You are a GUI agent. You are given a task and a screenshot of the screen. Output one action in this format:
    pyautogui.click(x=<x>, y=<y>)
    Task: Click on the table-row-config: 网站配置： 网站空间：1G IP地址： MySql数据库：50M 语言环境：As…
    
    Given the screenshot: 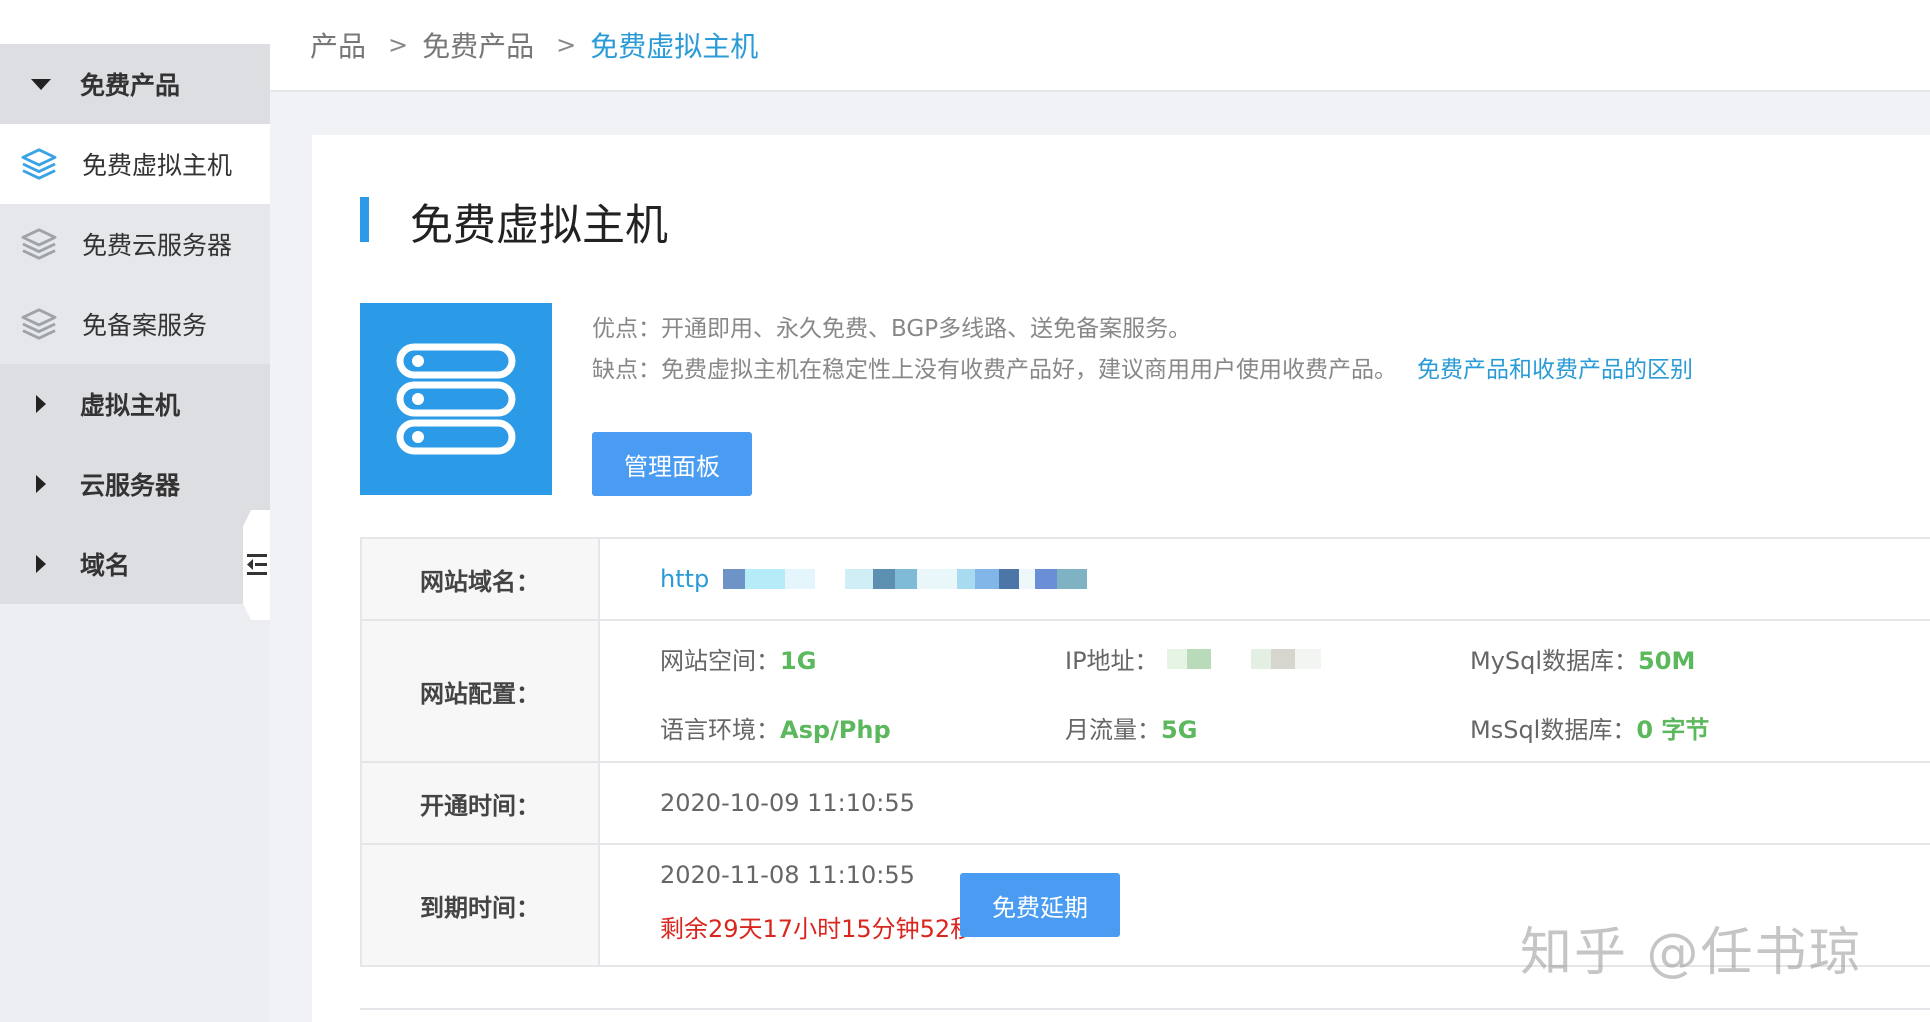 What is the action you would take?
    pyautogui.click(x=1146, y=692)
    